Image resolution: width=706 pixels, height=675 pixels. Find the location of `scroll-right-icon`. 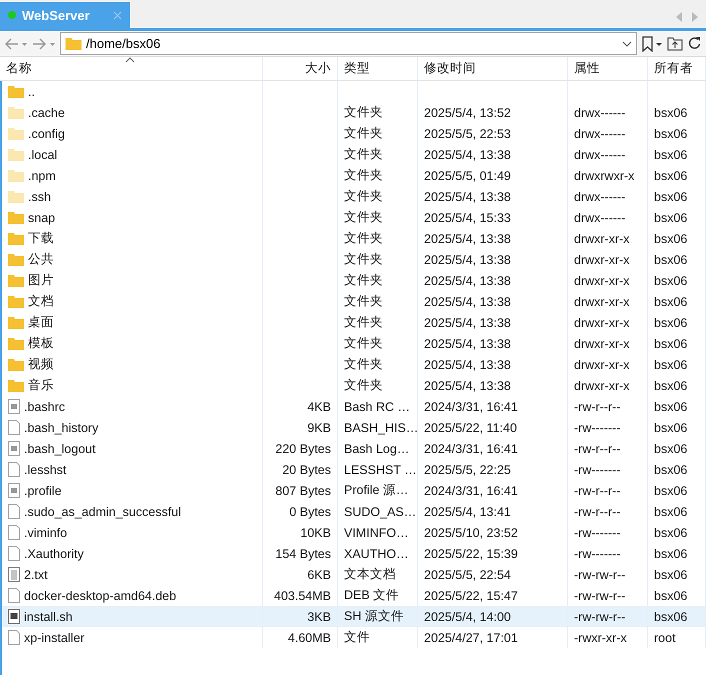

scroll-right-icon is located at coordinates (695, 17).